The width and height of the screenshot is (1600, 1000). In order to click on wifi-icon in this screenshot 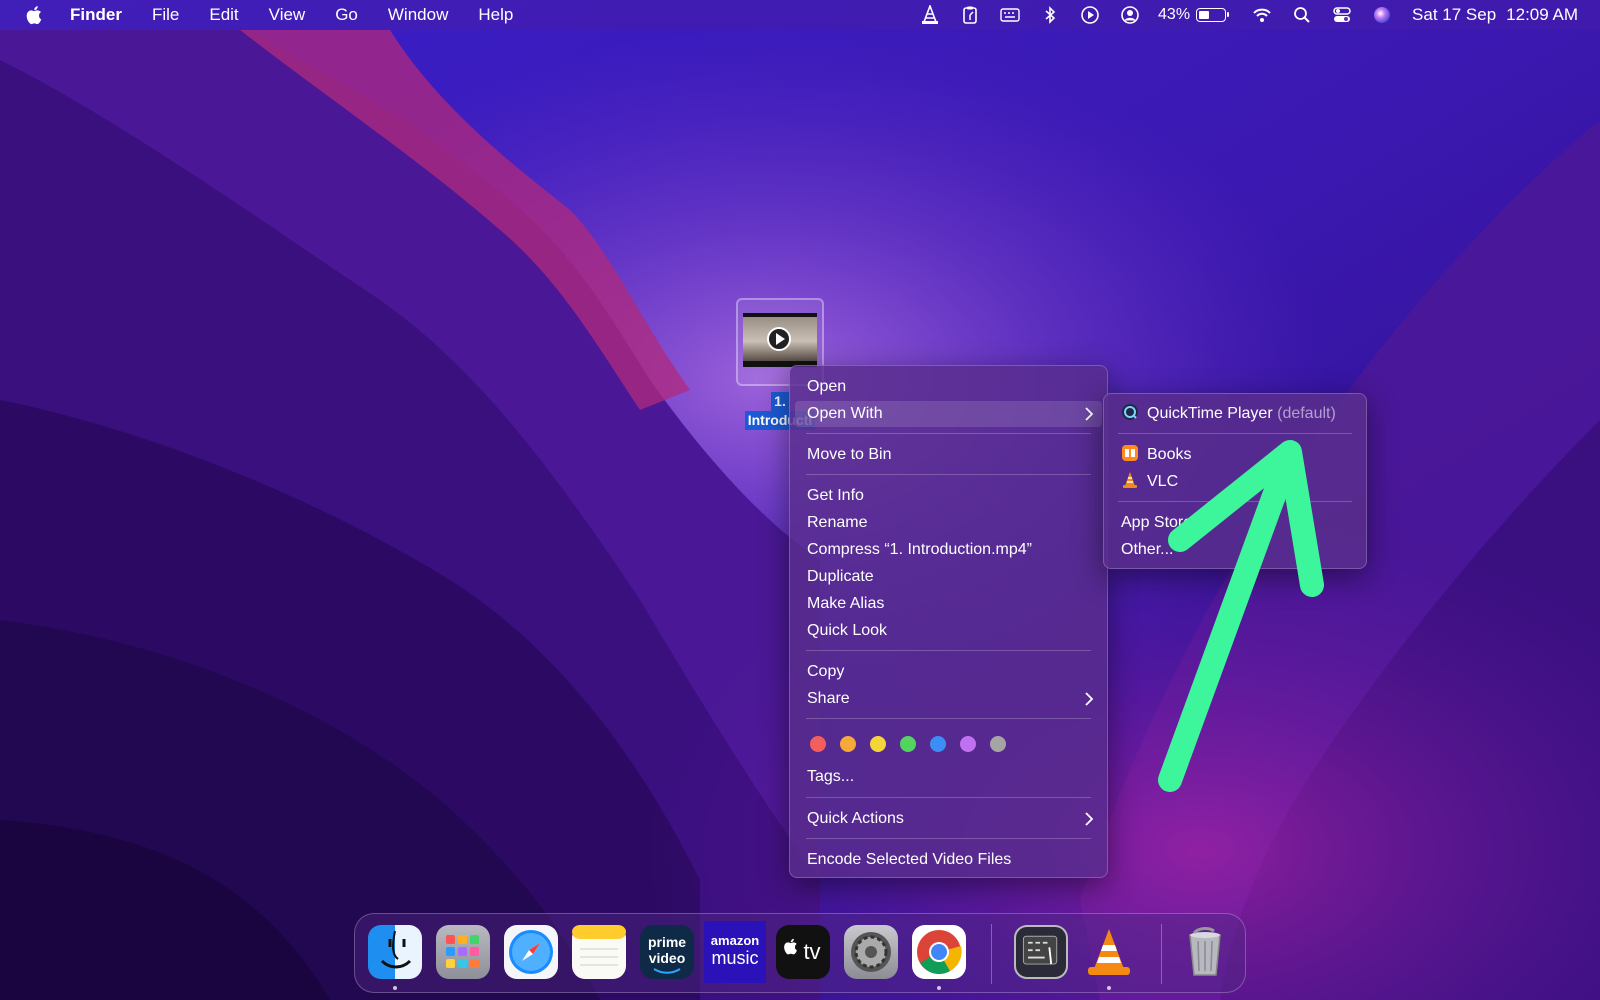, I will do `click(1262, 15)`.